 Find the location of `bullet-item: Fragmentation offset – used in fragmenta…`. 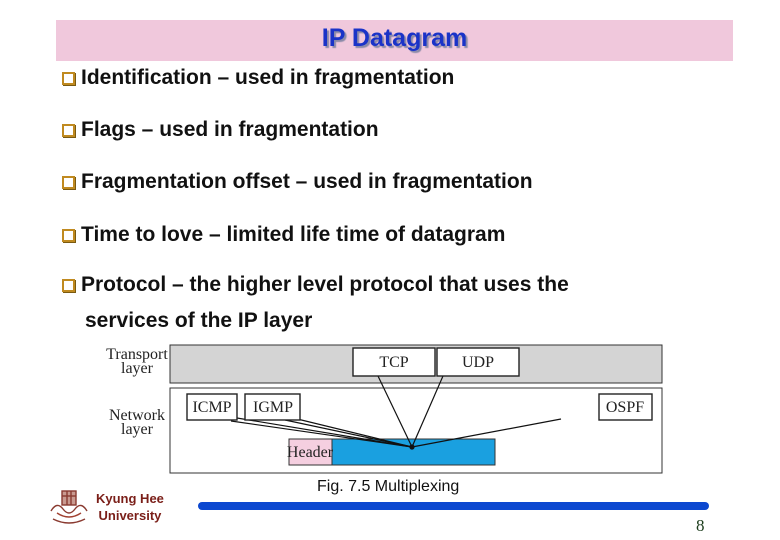

bullet-item: Fragmentation offset – used in fragmenta… is located at coordinates (297, 182).